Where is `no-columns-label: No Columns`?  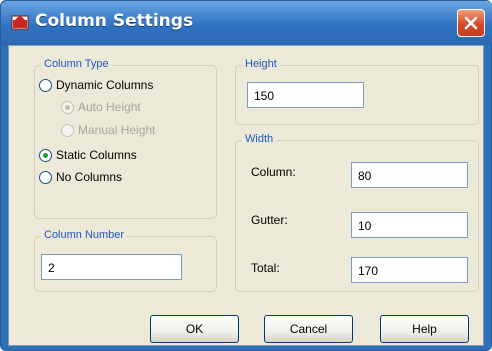 no-columns-label: No Columns is located at coordinates (89, 177).